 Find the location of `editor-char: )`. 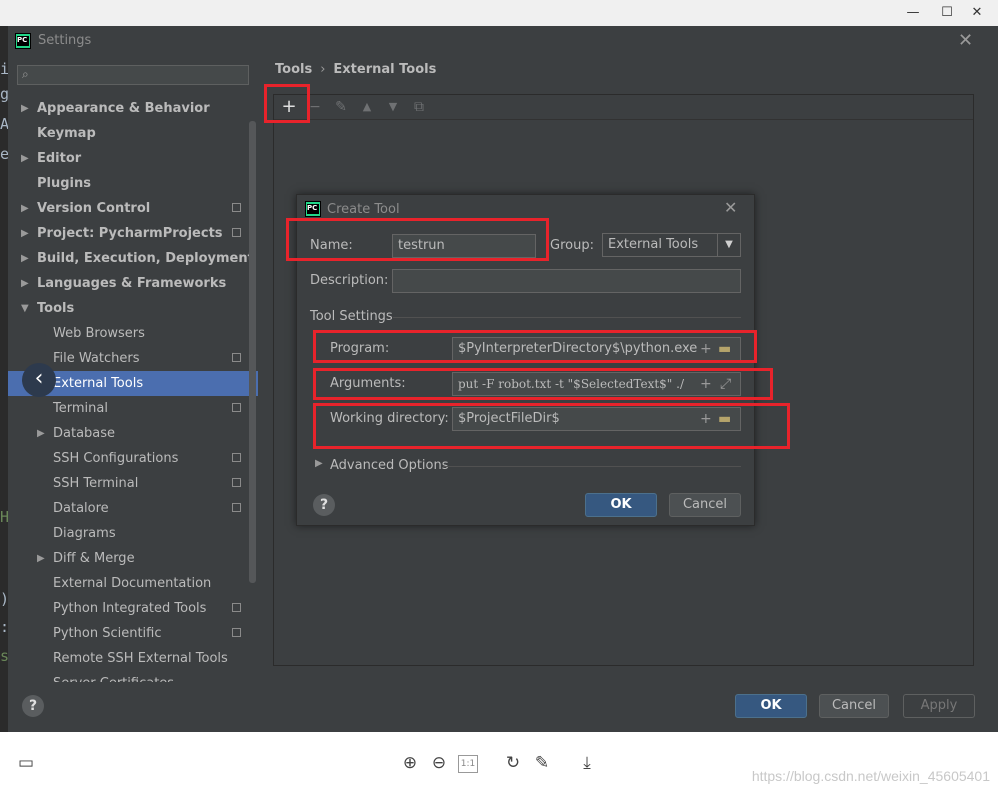

editor-char: ) is located at coordinates (4, 599).